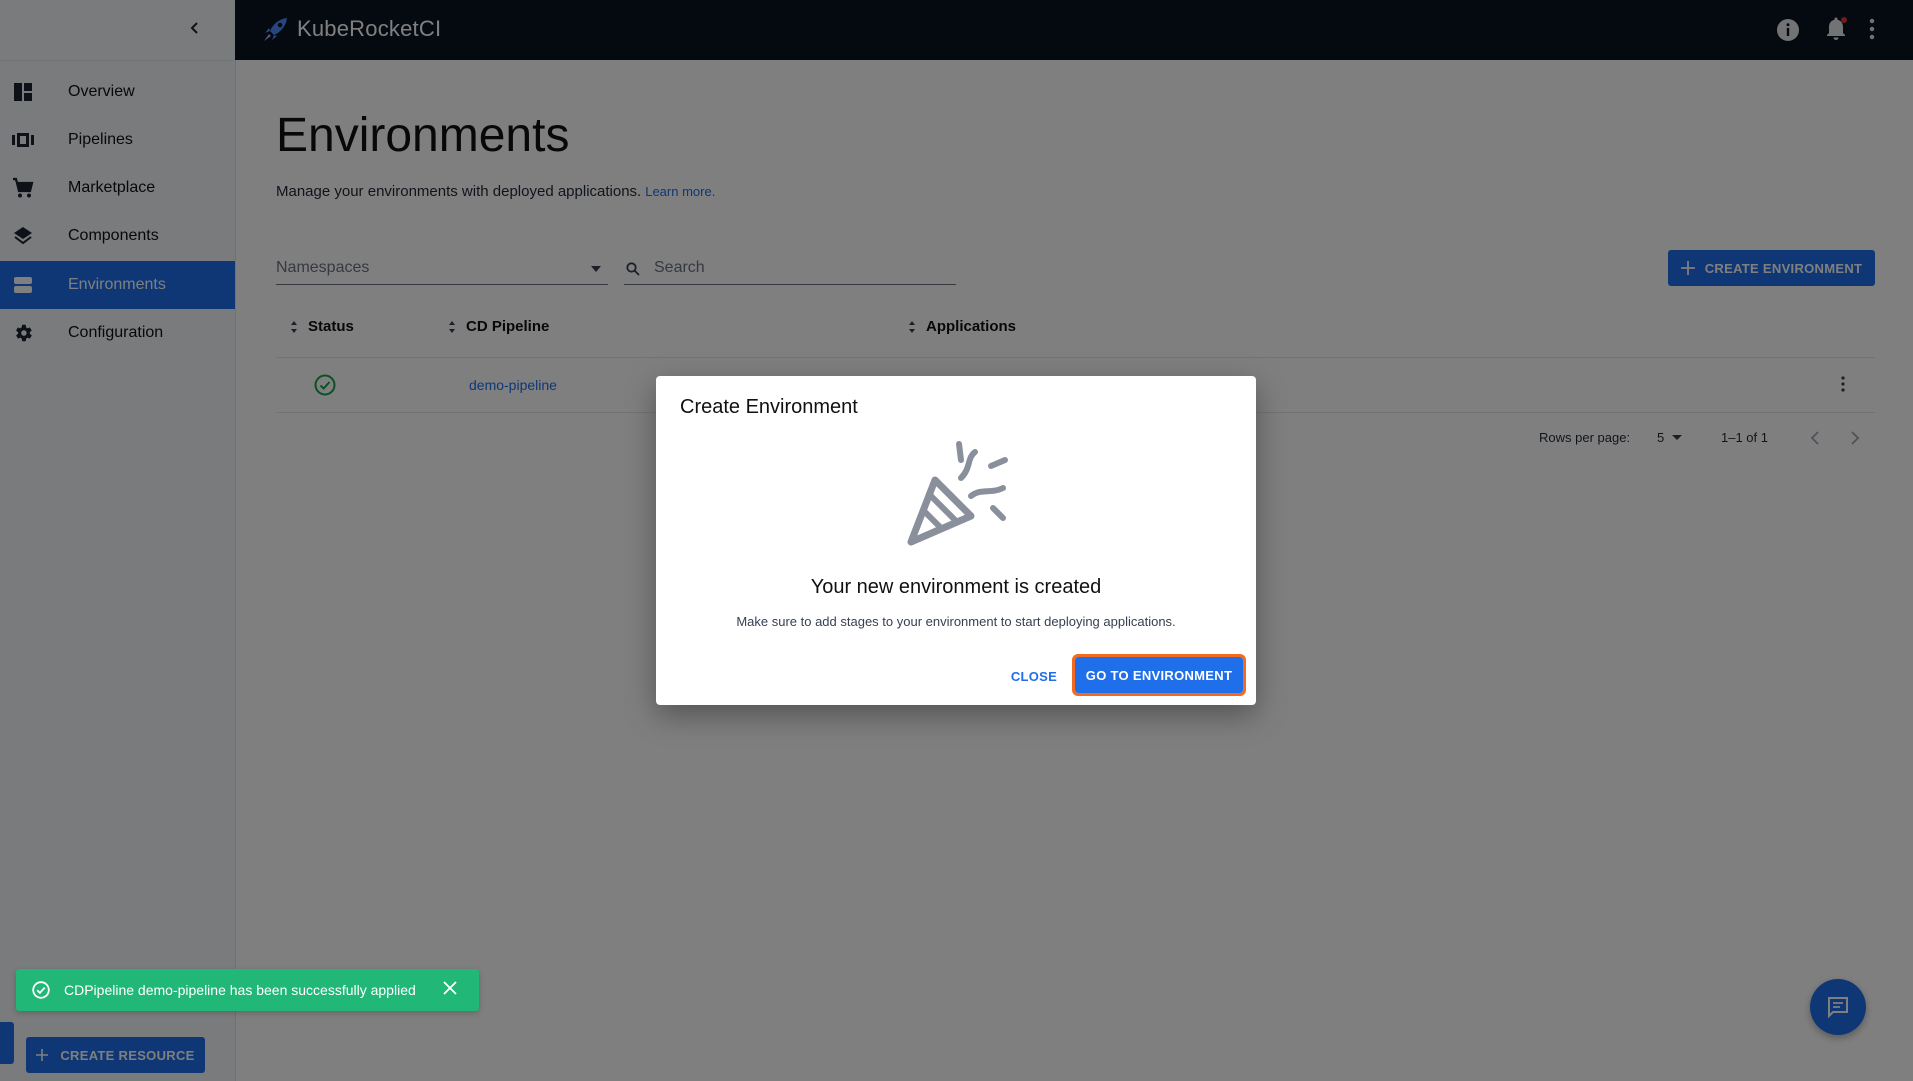  Describe the element at coordinates (41, 990) in the screenshot. I see `check-circle-icon` at that location.